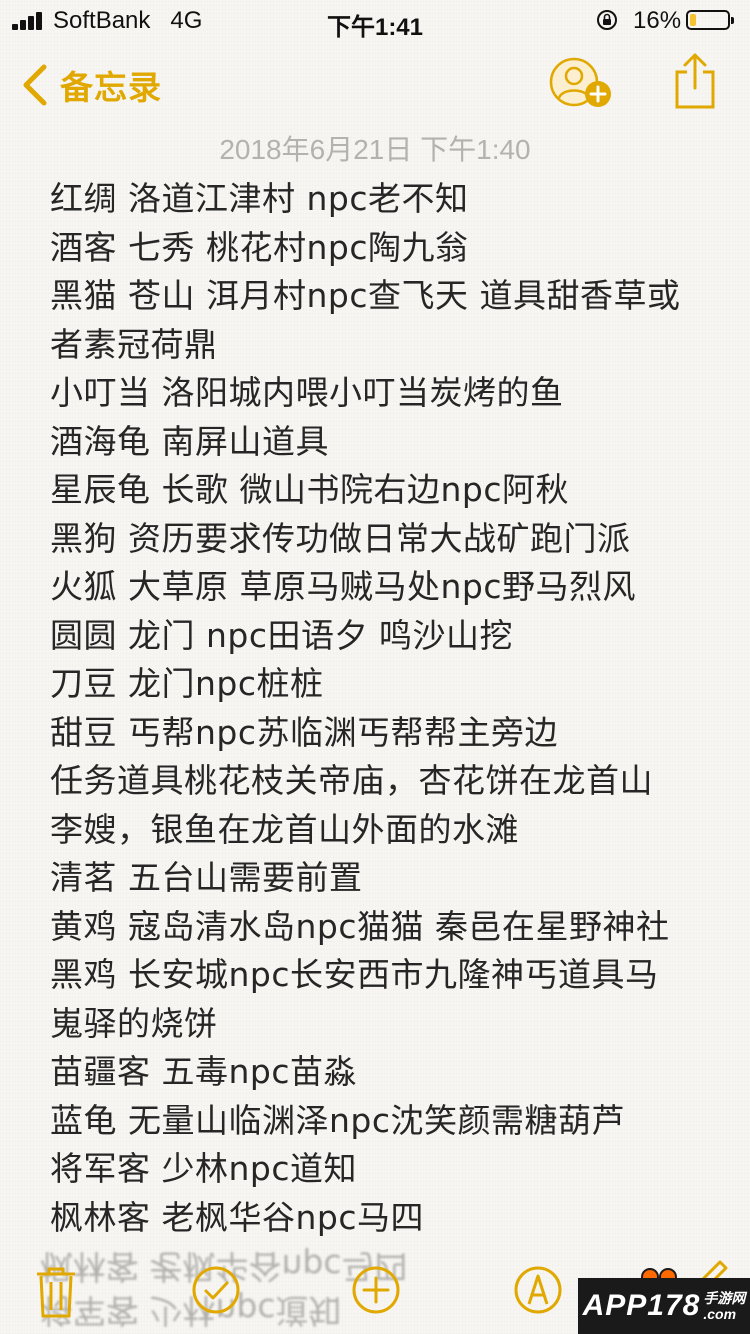  I want to click on trash-icon, so click(56, 1292).